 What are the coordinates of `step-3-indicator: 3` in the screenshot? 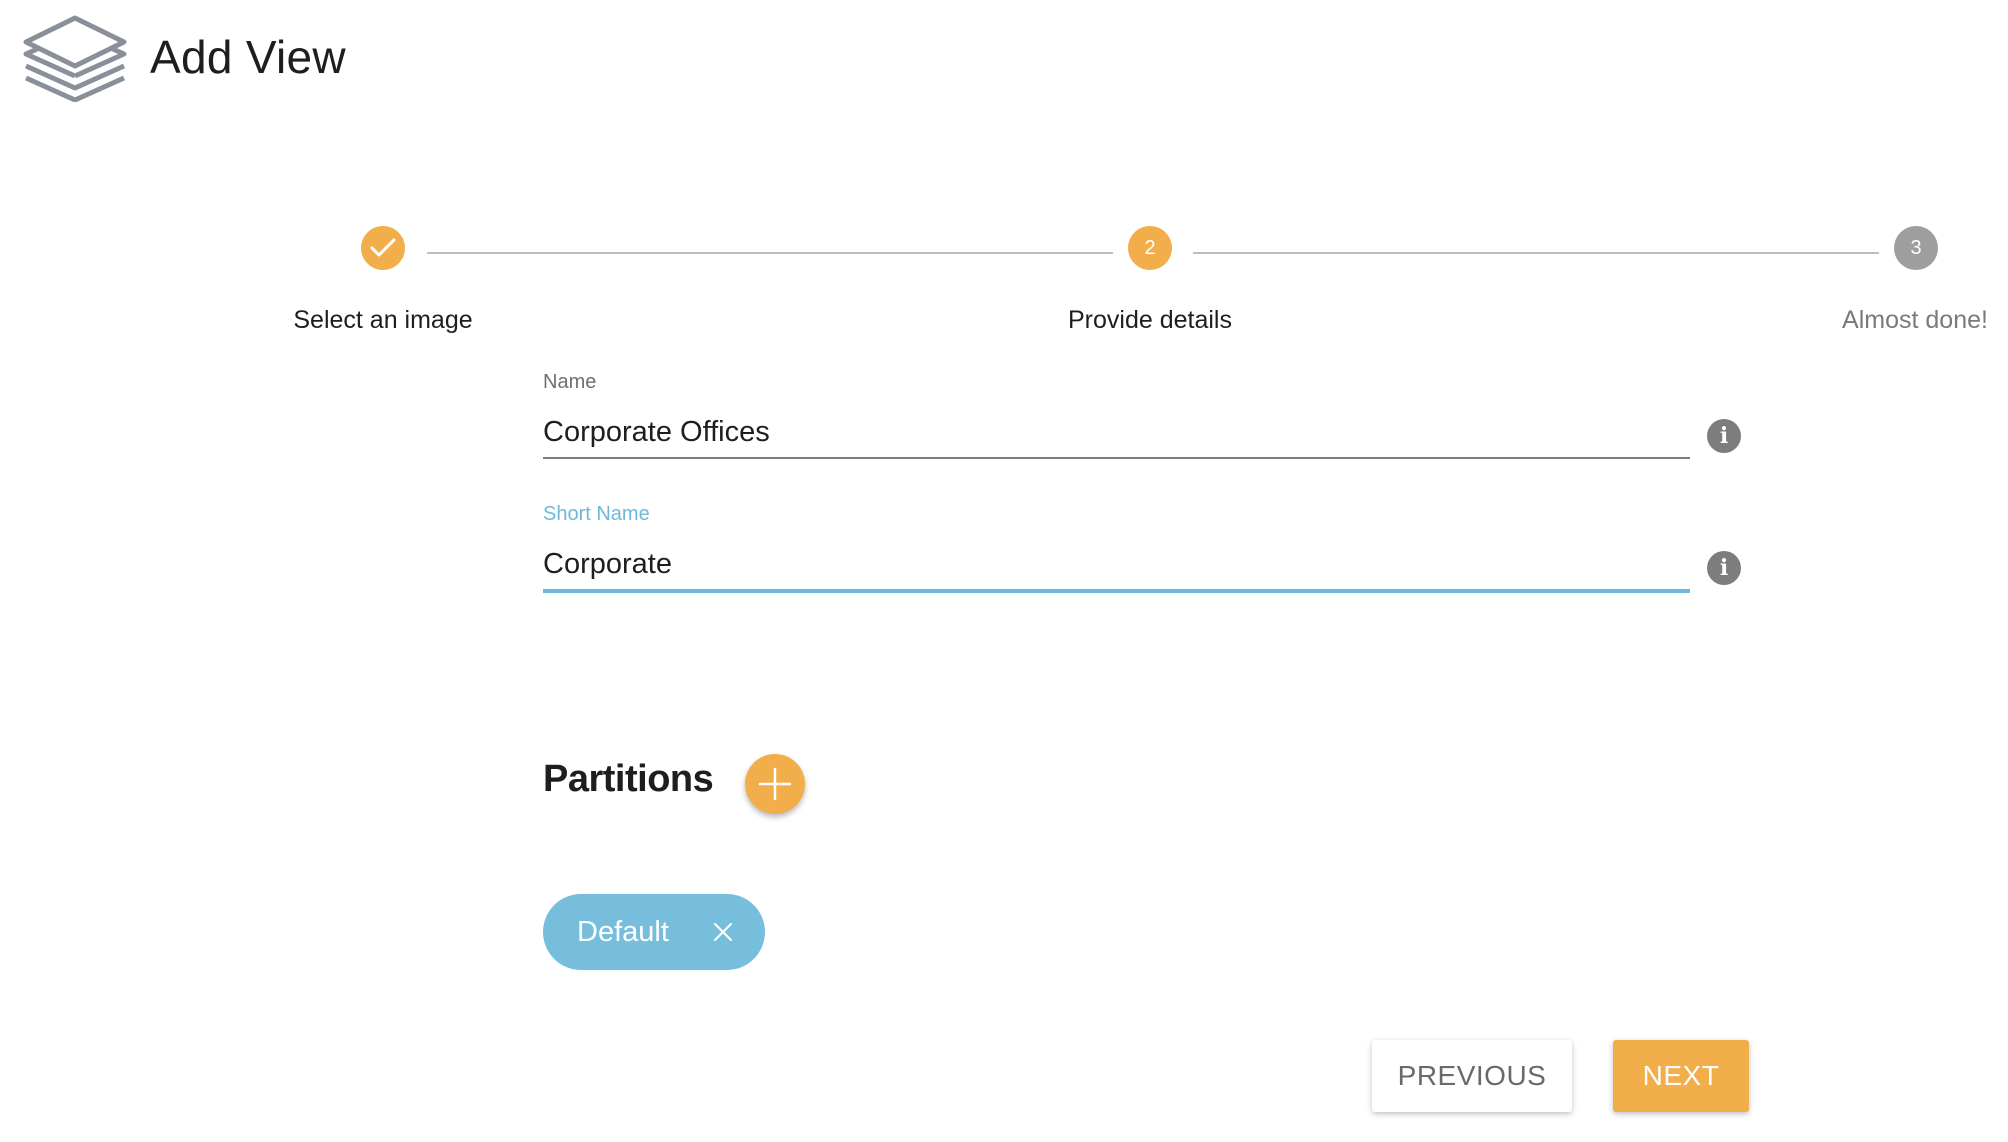 It's located at (1916, 248).